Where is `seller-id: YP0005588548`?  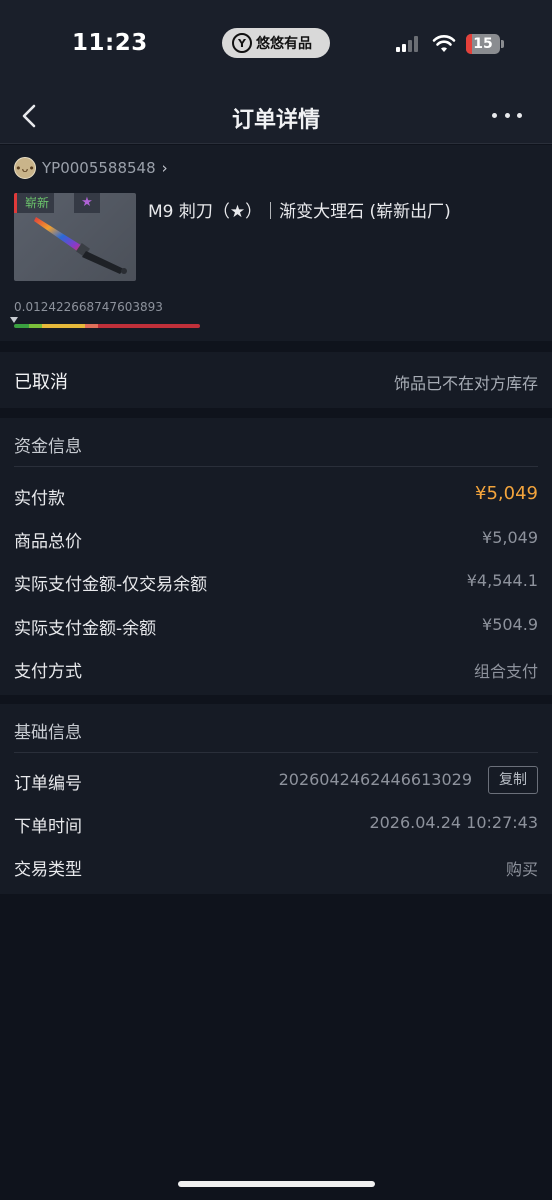 seller-id: YP0005588548 is located at coordinates (99, 168).